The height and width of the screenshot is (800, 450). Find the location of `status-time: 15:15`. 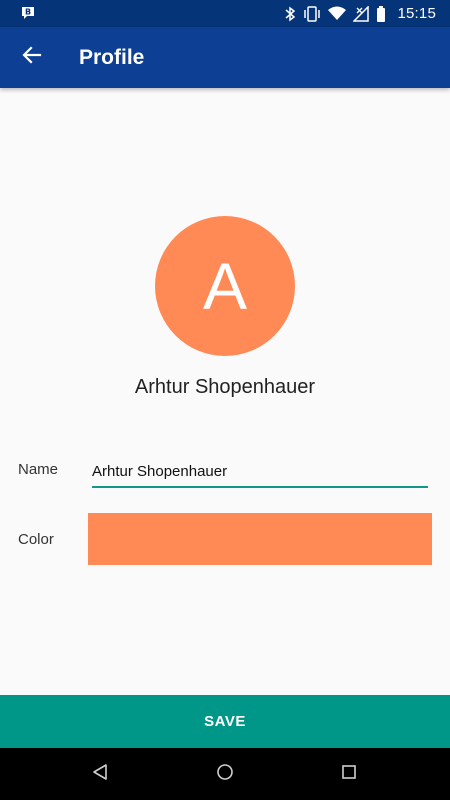

status-time: 15:15 is located at coordinates (416, 13).